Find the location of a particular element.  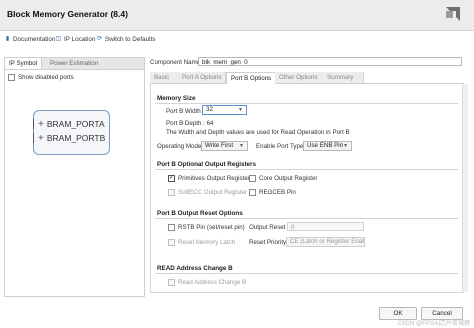

tab-other-options: Other Options is located at coordinates (299, 77).